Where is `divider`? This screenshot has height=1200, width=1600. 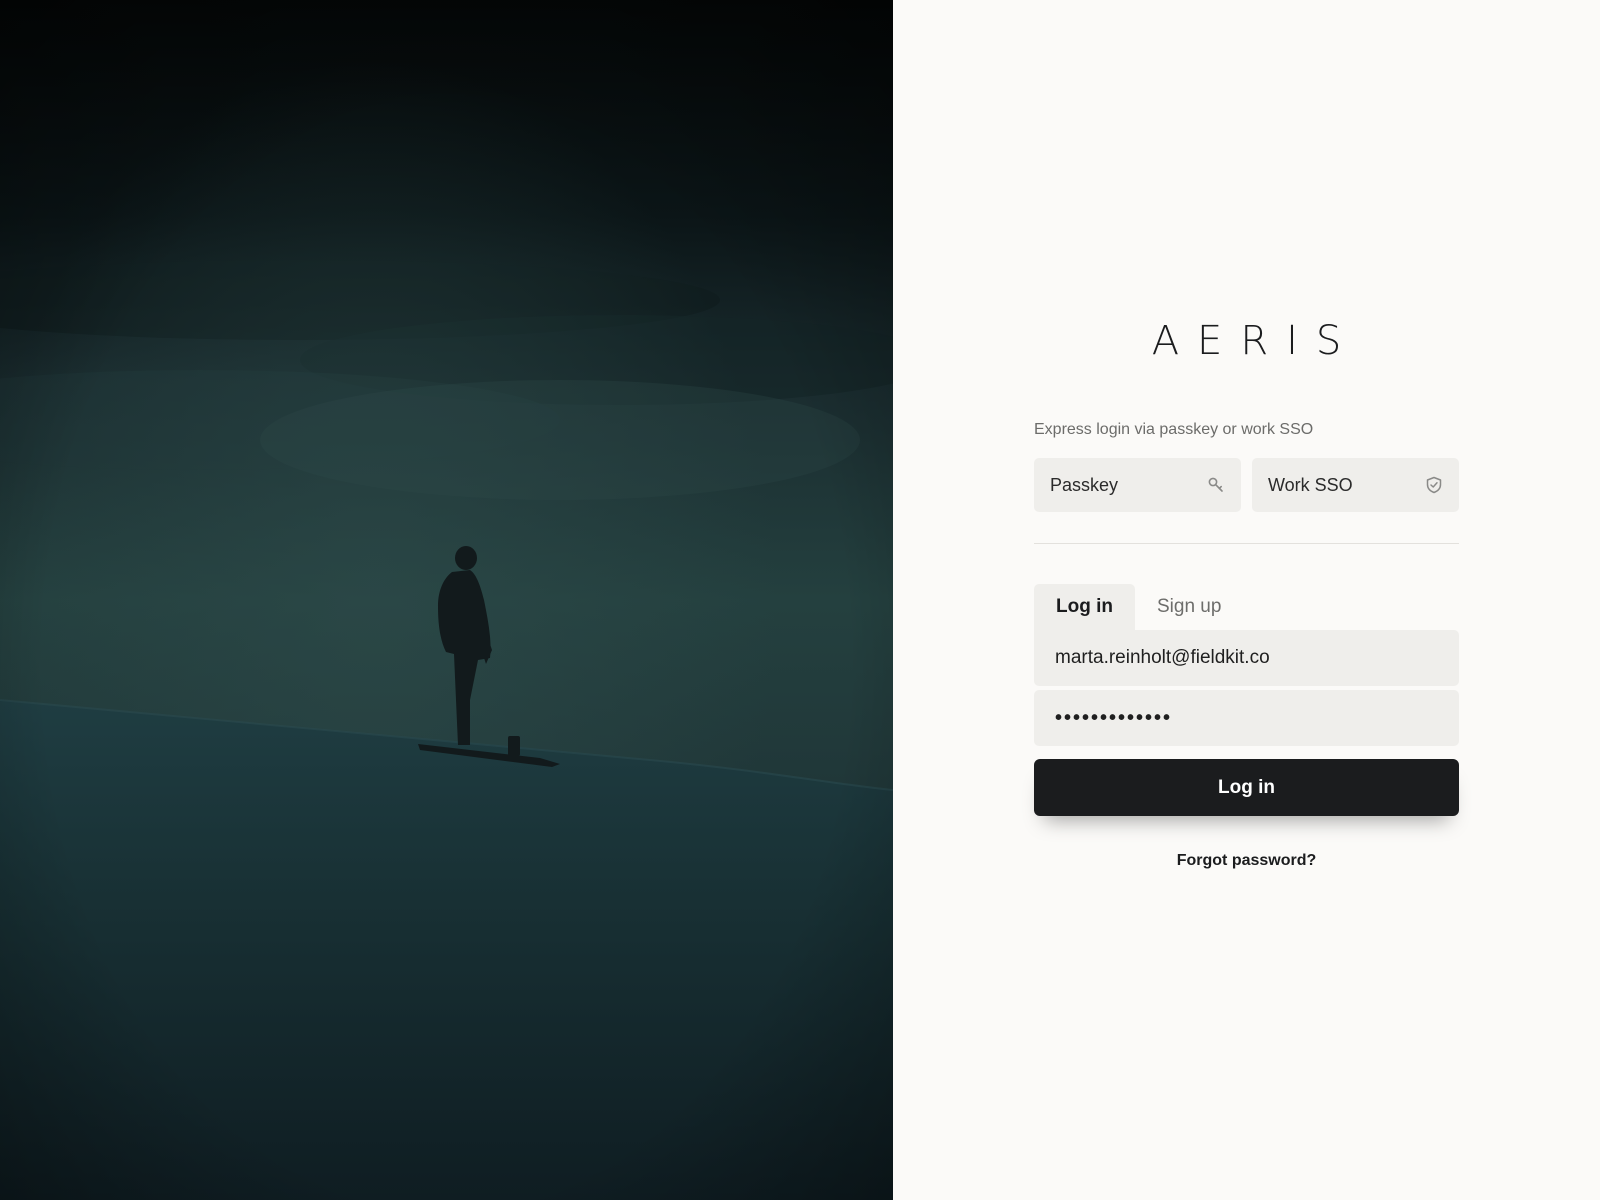 divider is located at coordinates (1246, 543).